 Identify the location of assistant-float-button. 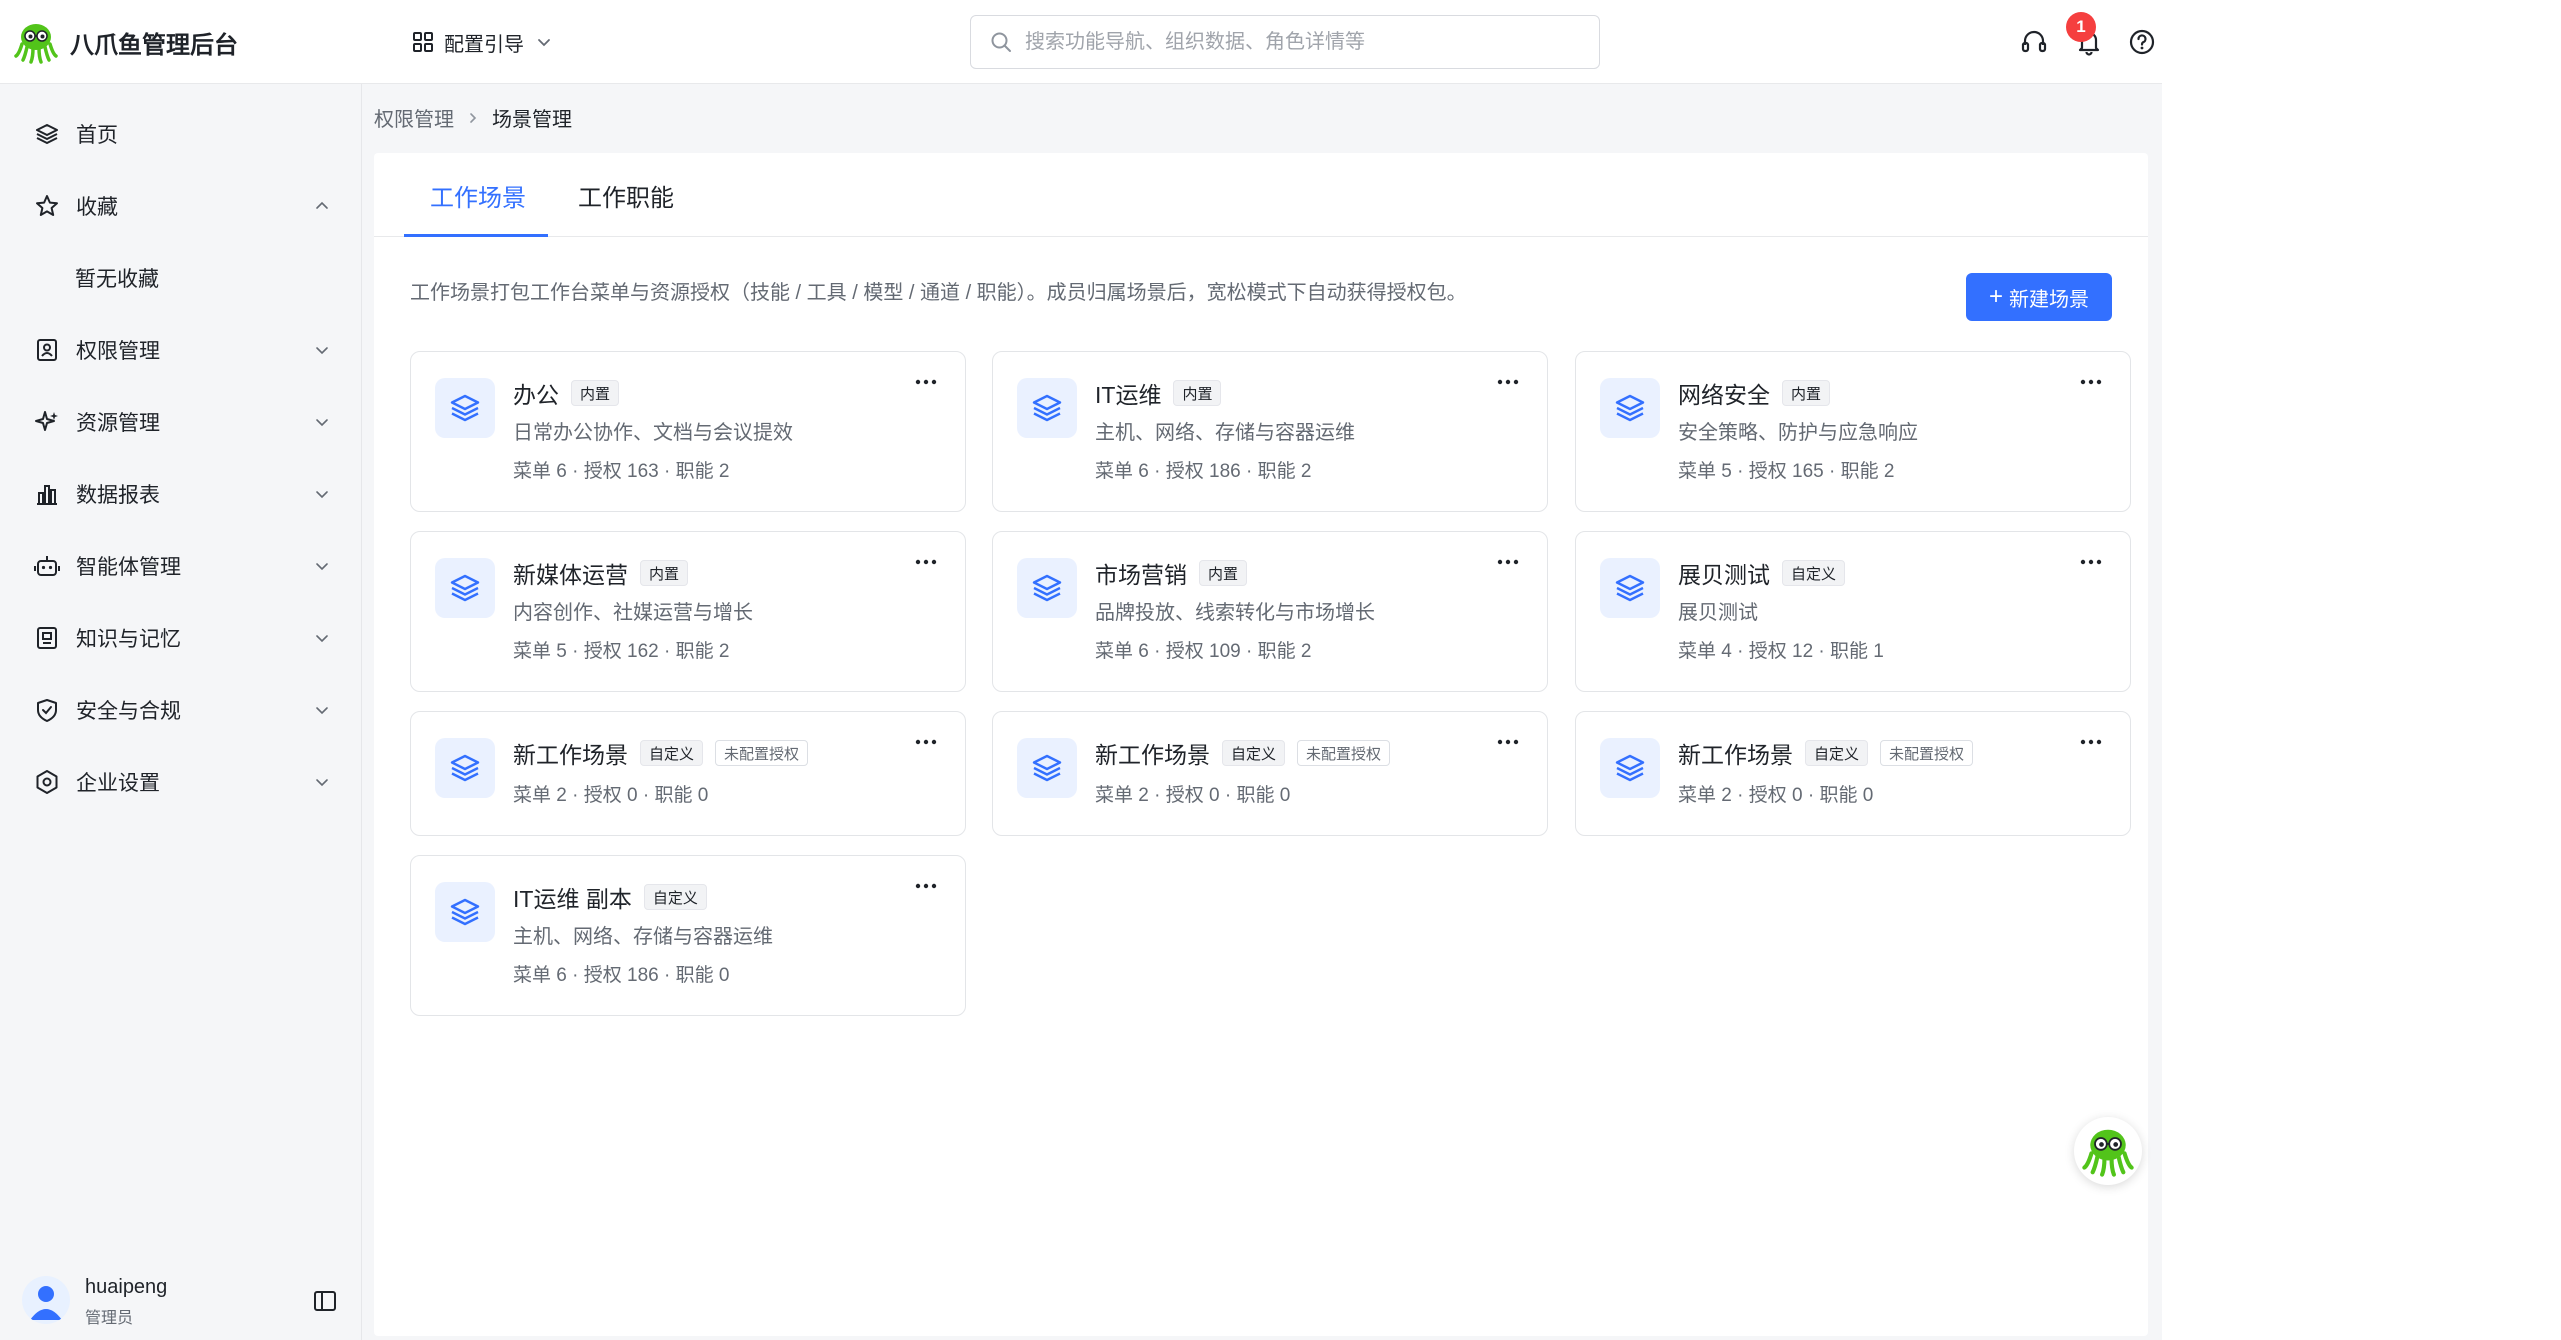
(2108, 1151).